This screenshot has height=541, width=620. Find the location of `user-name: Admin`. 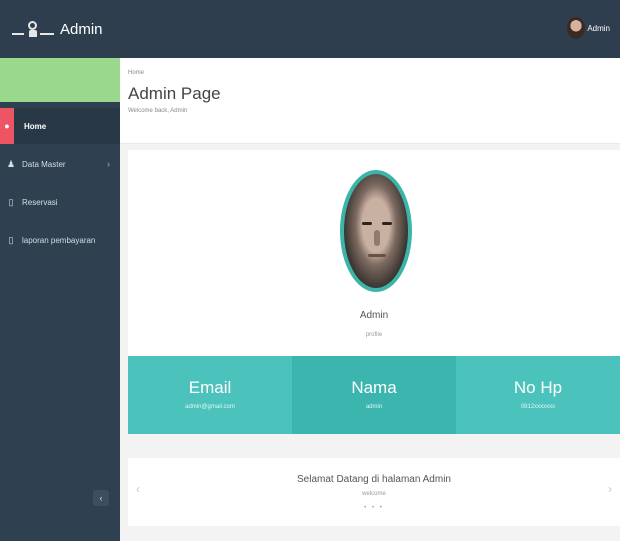

user-name: Admin is located at coordinates (598, 28).